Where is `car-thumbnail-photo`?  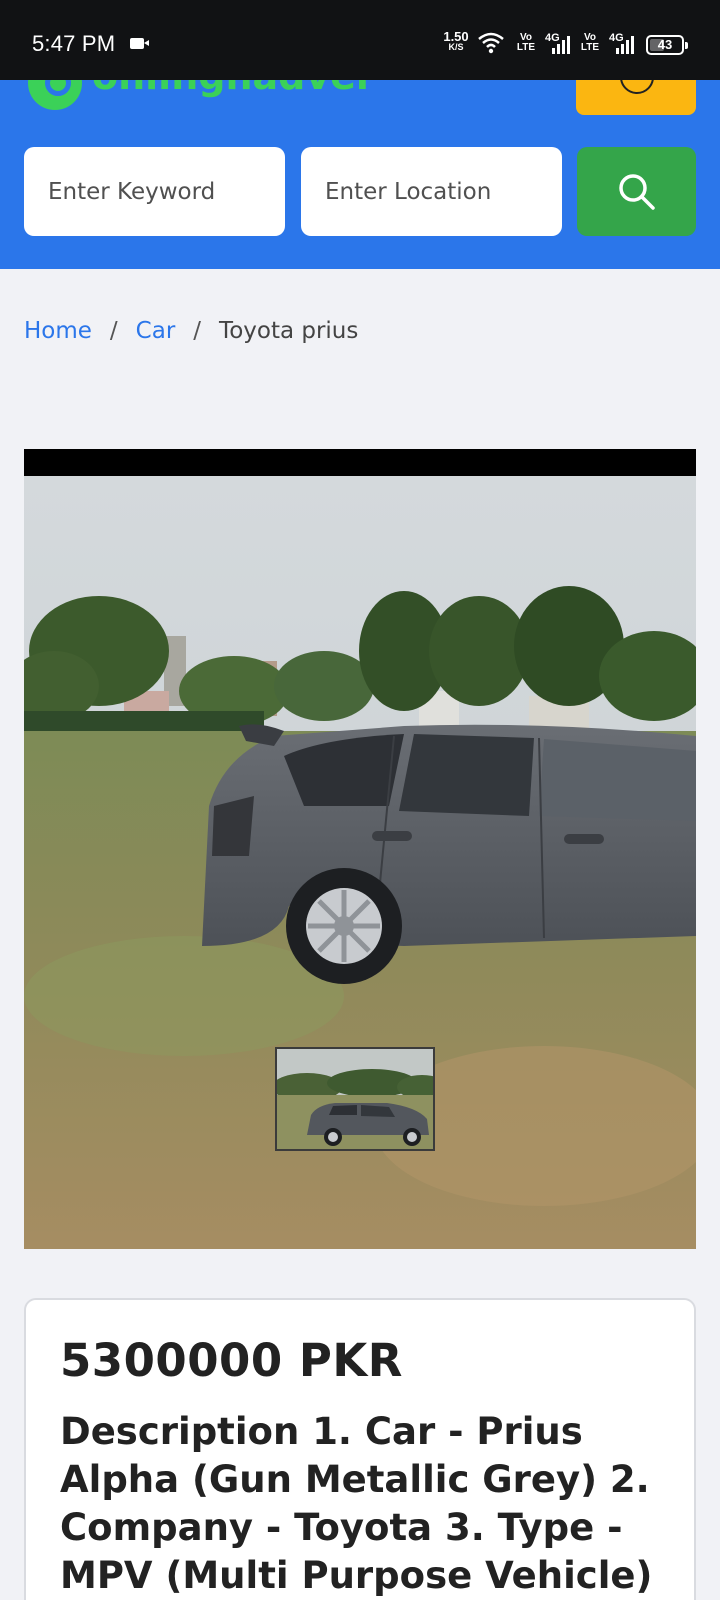 car-thumbnail-photo is located at coordinates (355, 1099).